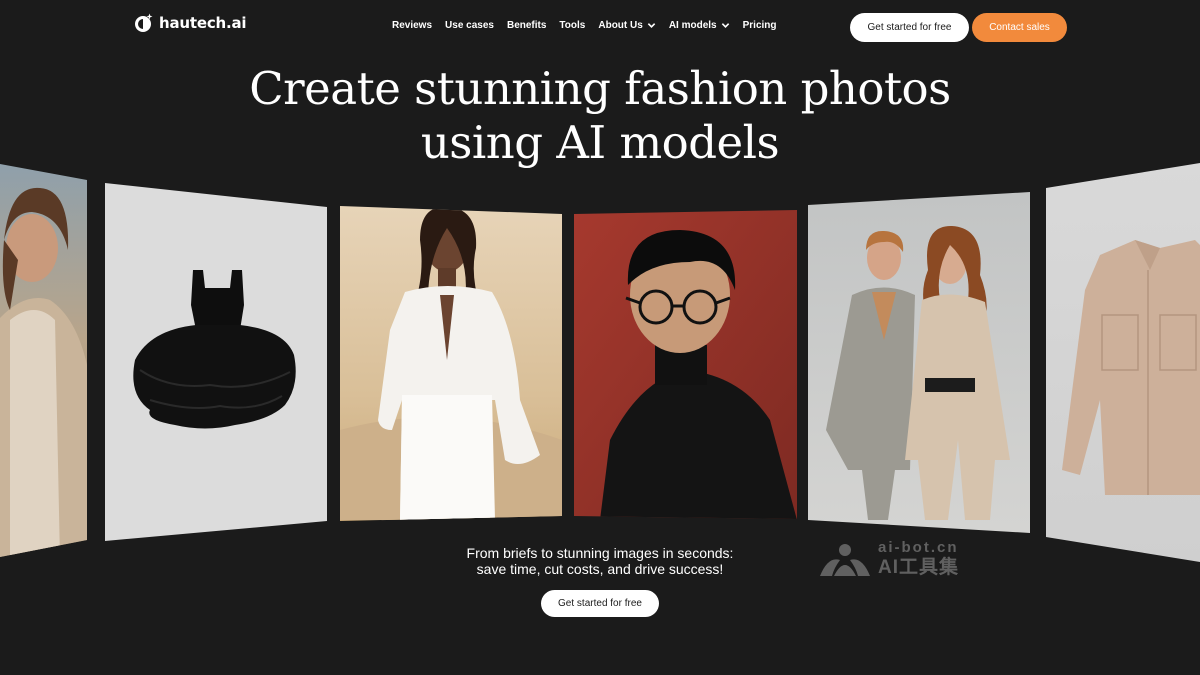 The image size is (1200, 675). I want to click on hero-subtitle-line-2: save time, cut costs, and drive success!, so click(600, 569).